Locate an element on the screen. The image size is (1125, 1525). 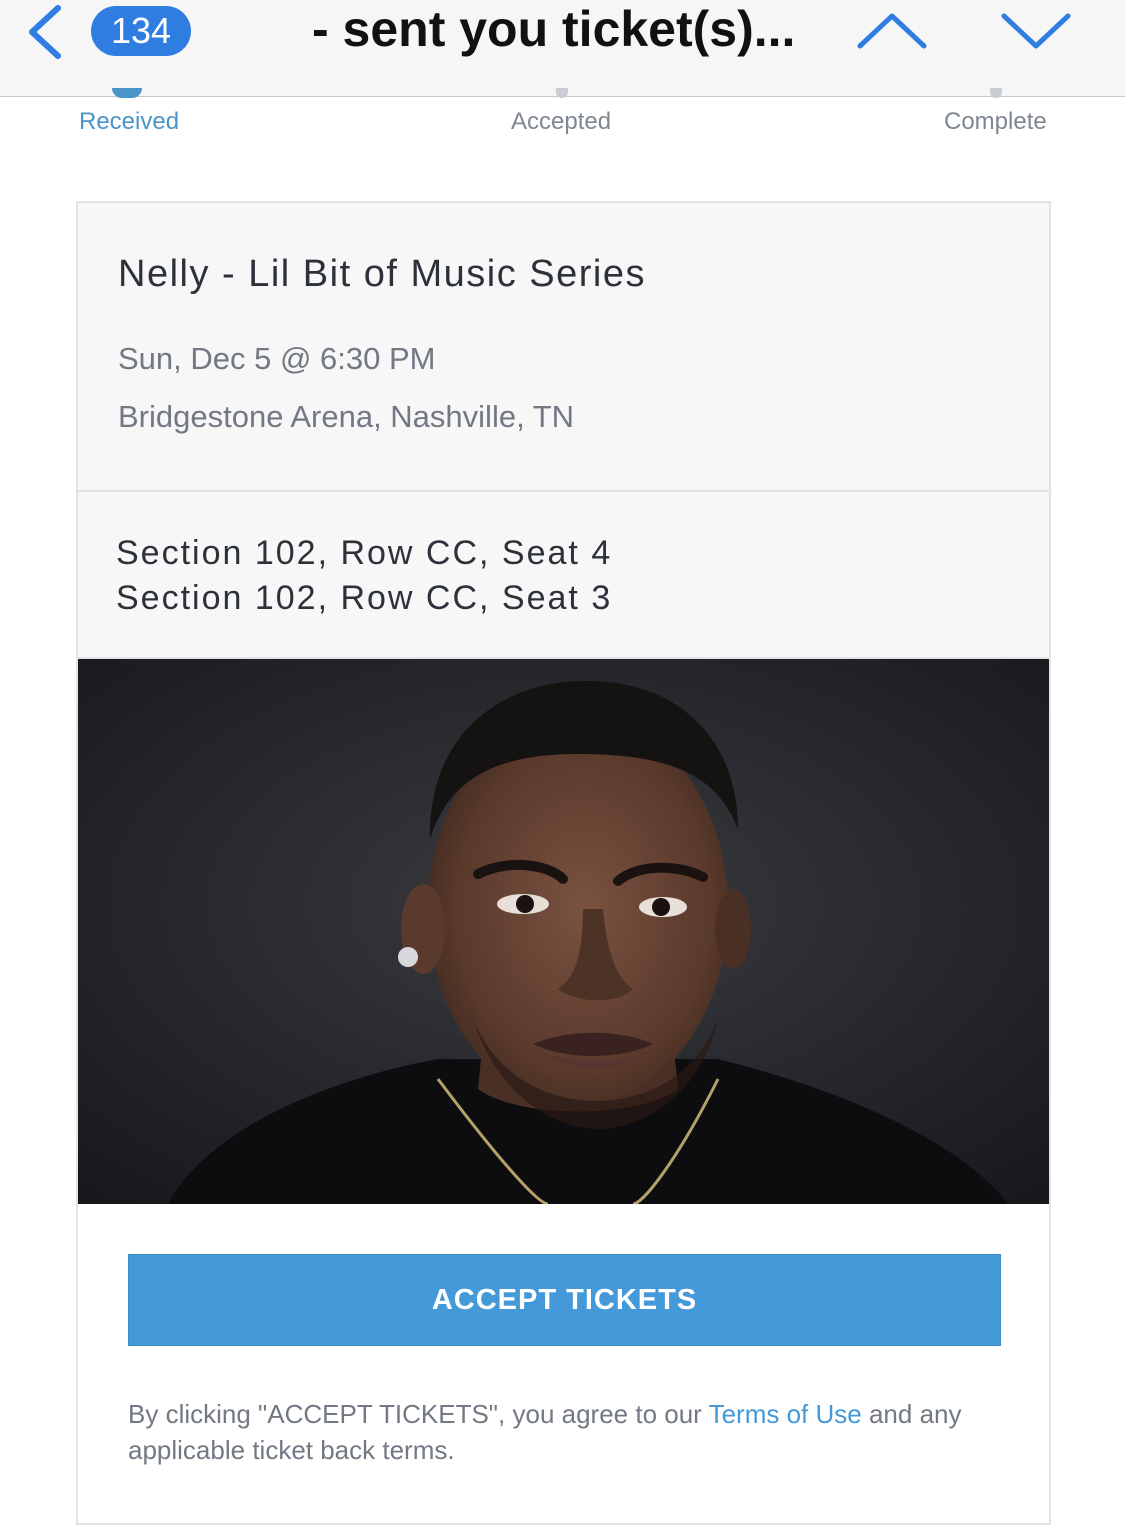
step-accepted: Accepted is located at coordinates (561, 121).